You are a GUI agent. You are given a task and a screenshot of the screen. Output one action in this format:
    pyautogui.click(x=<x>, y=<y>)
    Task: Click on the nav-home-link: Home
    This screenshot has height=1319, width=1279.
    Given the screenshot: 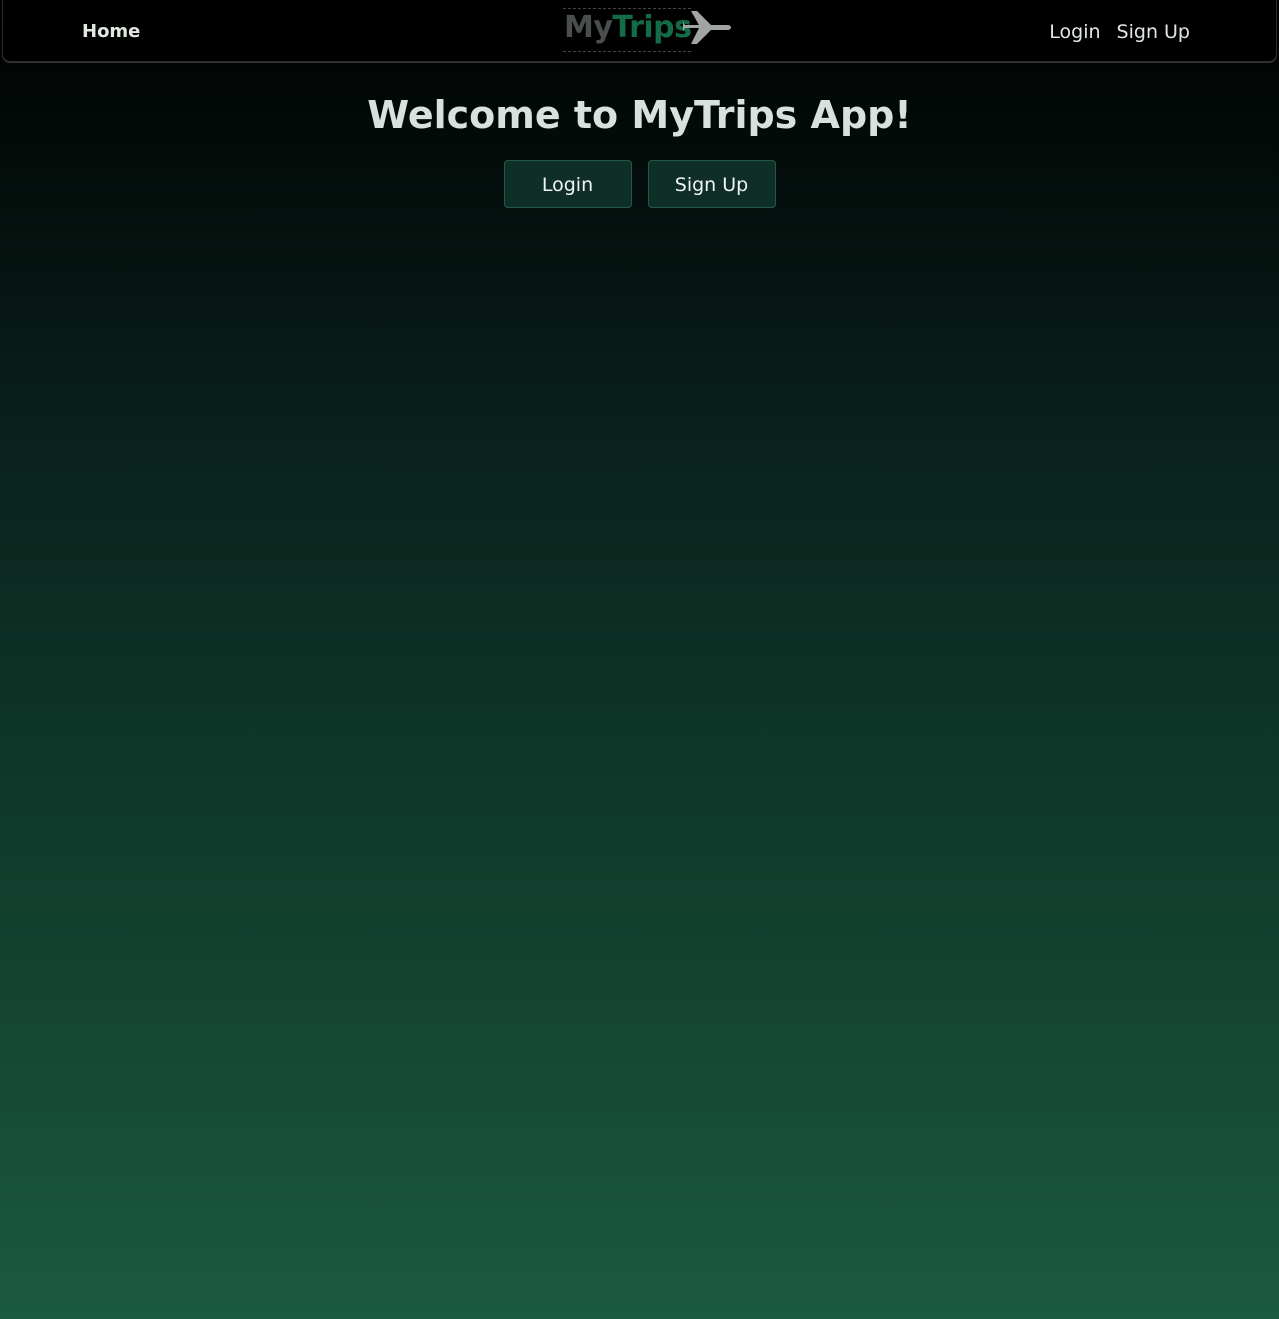 What is the action you would take?
    pyautogui.click(x=111, y=32)
    